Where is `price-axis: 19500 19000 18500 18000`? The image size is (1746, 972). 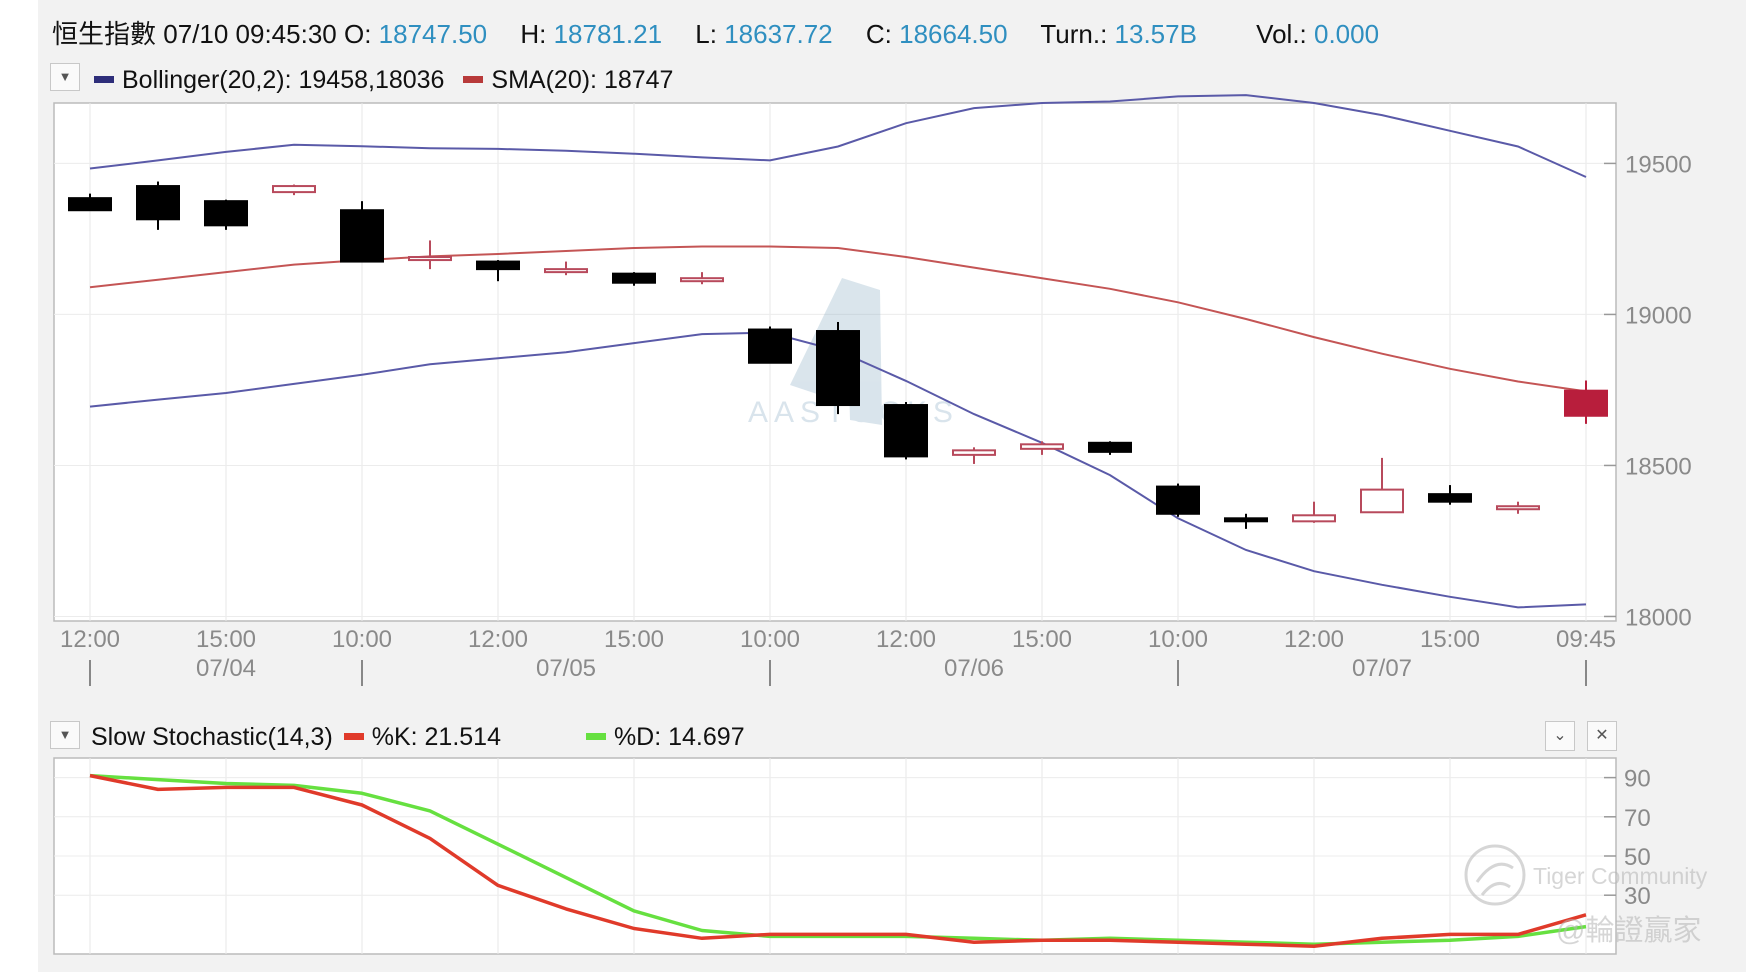 price-axis: 19500 19000 18500 18000 is located at coordinates (1648, 391).